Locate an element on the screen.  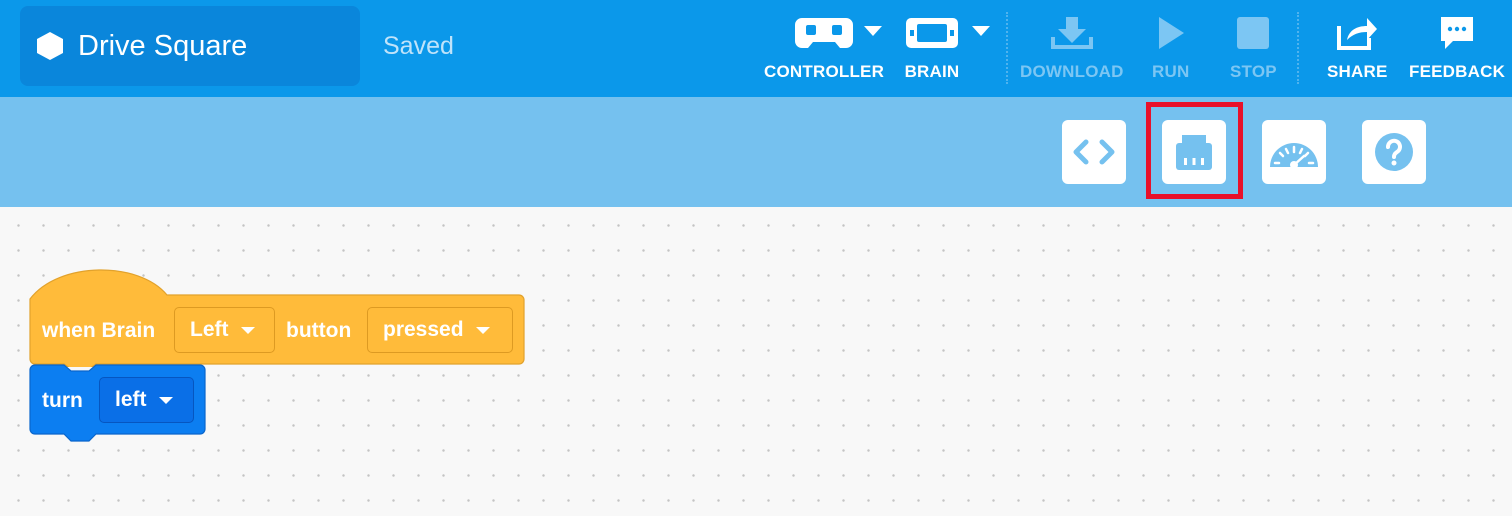
feedback-button: FEEDBACK is located at coordinates (1457, 49).